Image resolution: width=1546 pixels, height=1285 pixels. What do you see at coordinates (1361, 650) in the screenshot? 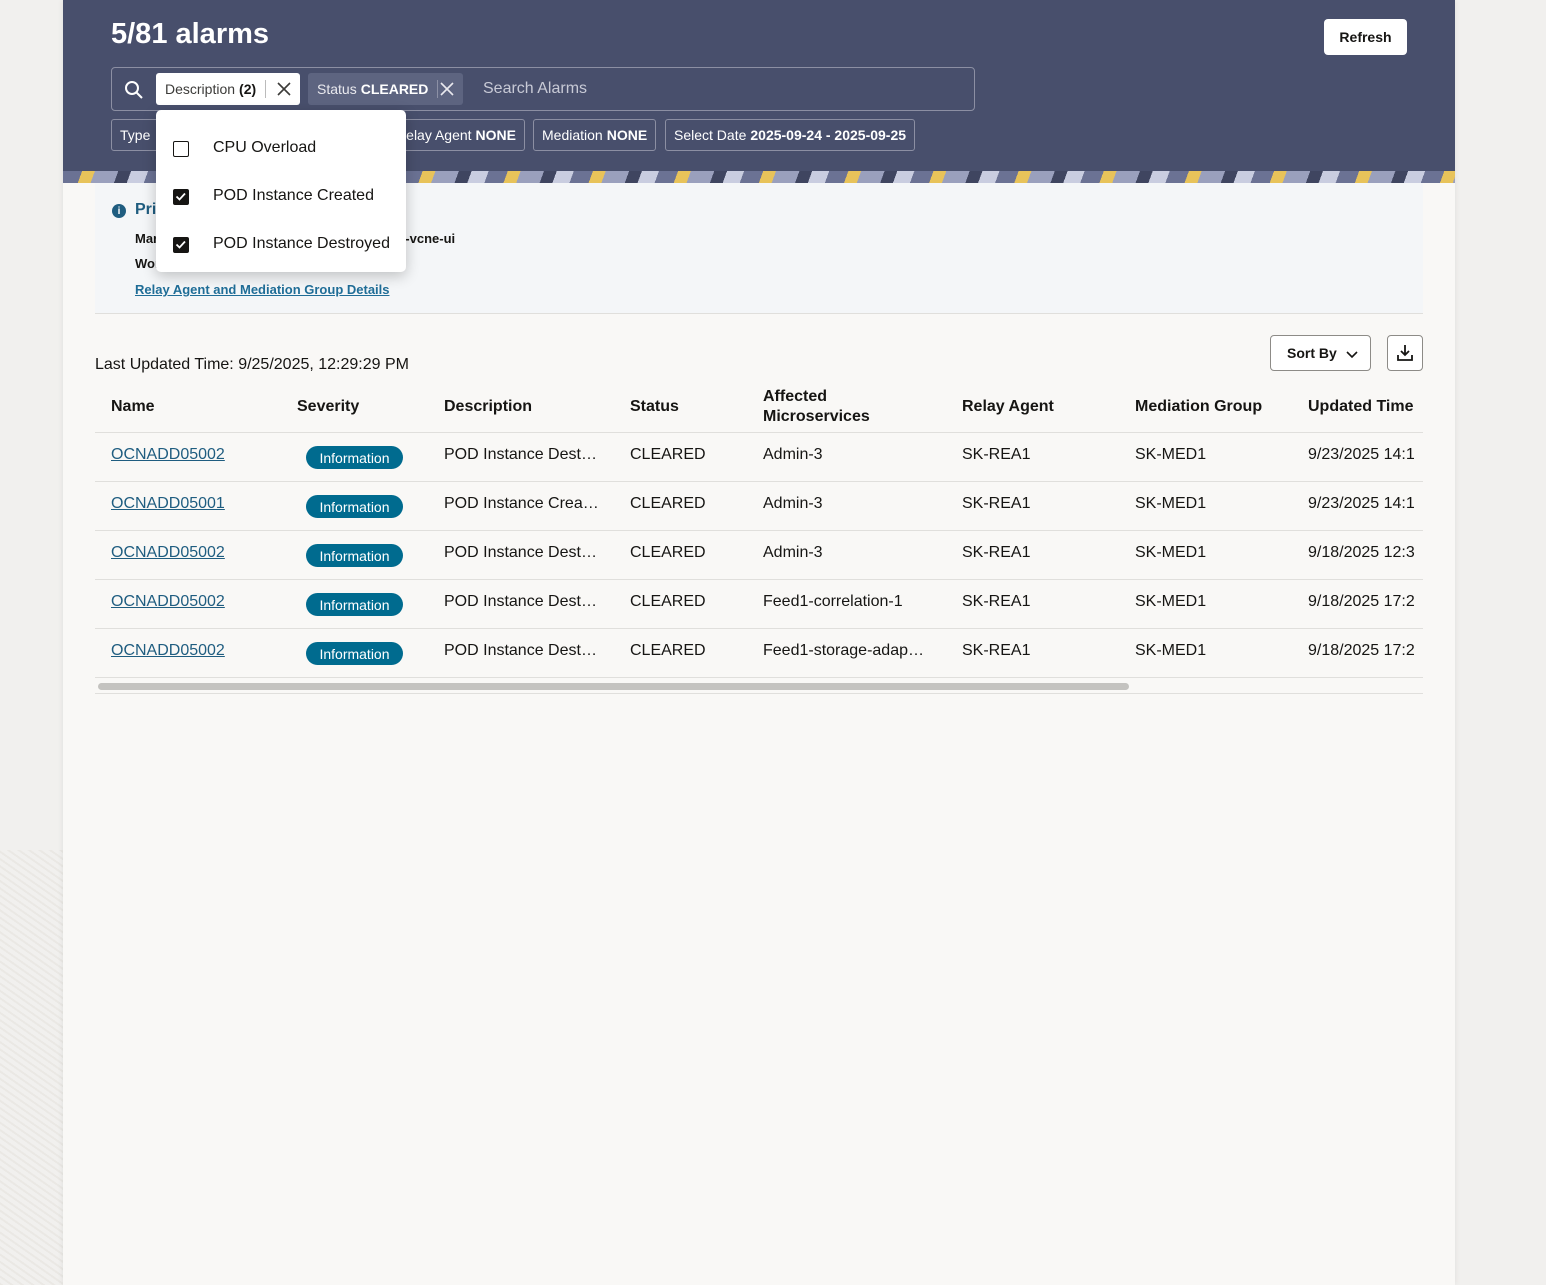
I see `updated-time-cell: 9/18/2025 17:2` at bounding box center [1361, 650].